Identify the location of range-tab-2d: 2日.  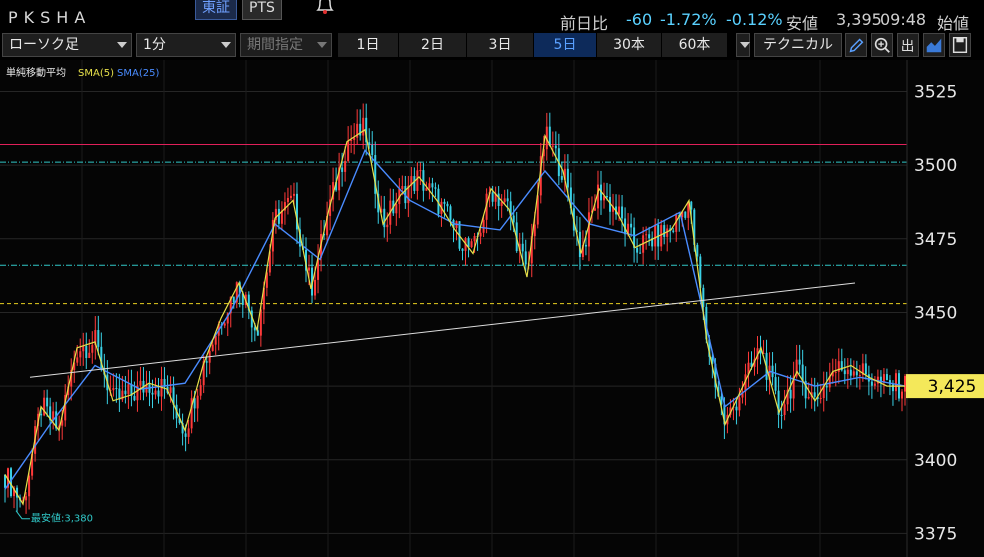
(433, 45).